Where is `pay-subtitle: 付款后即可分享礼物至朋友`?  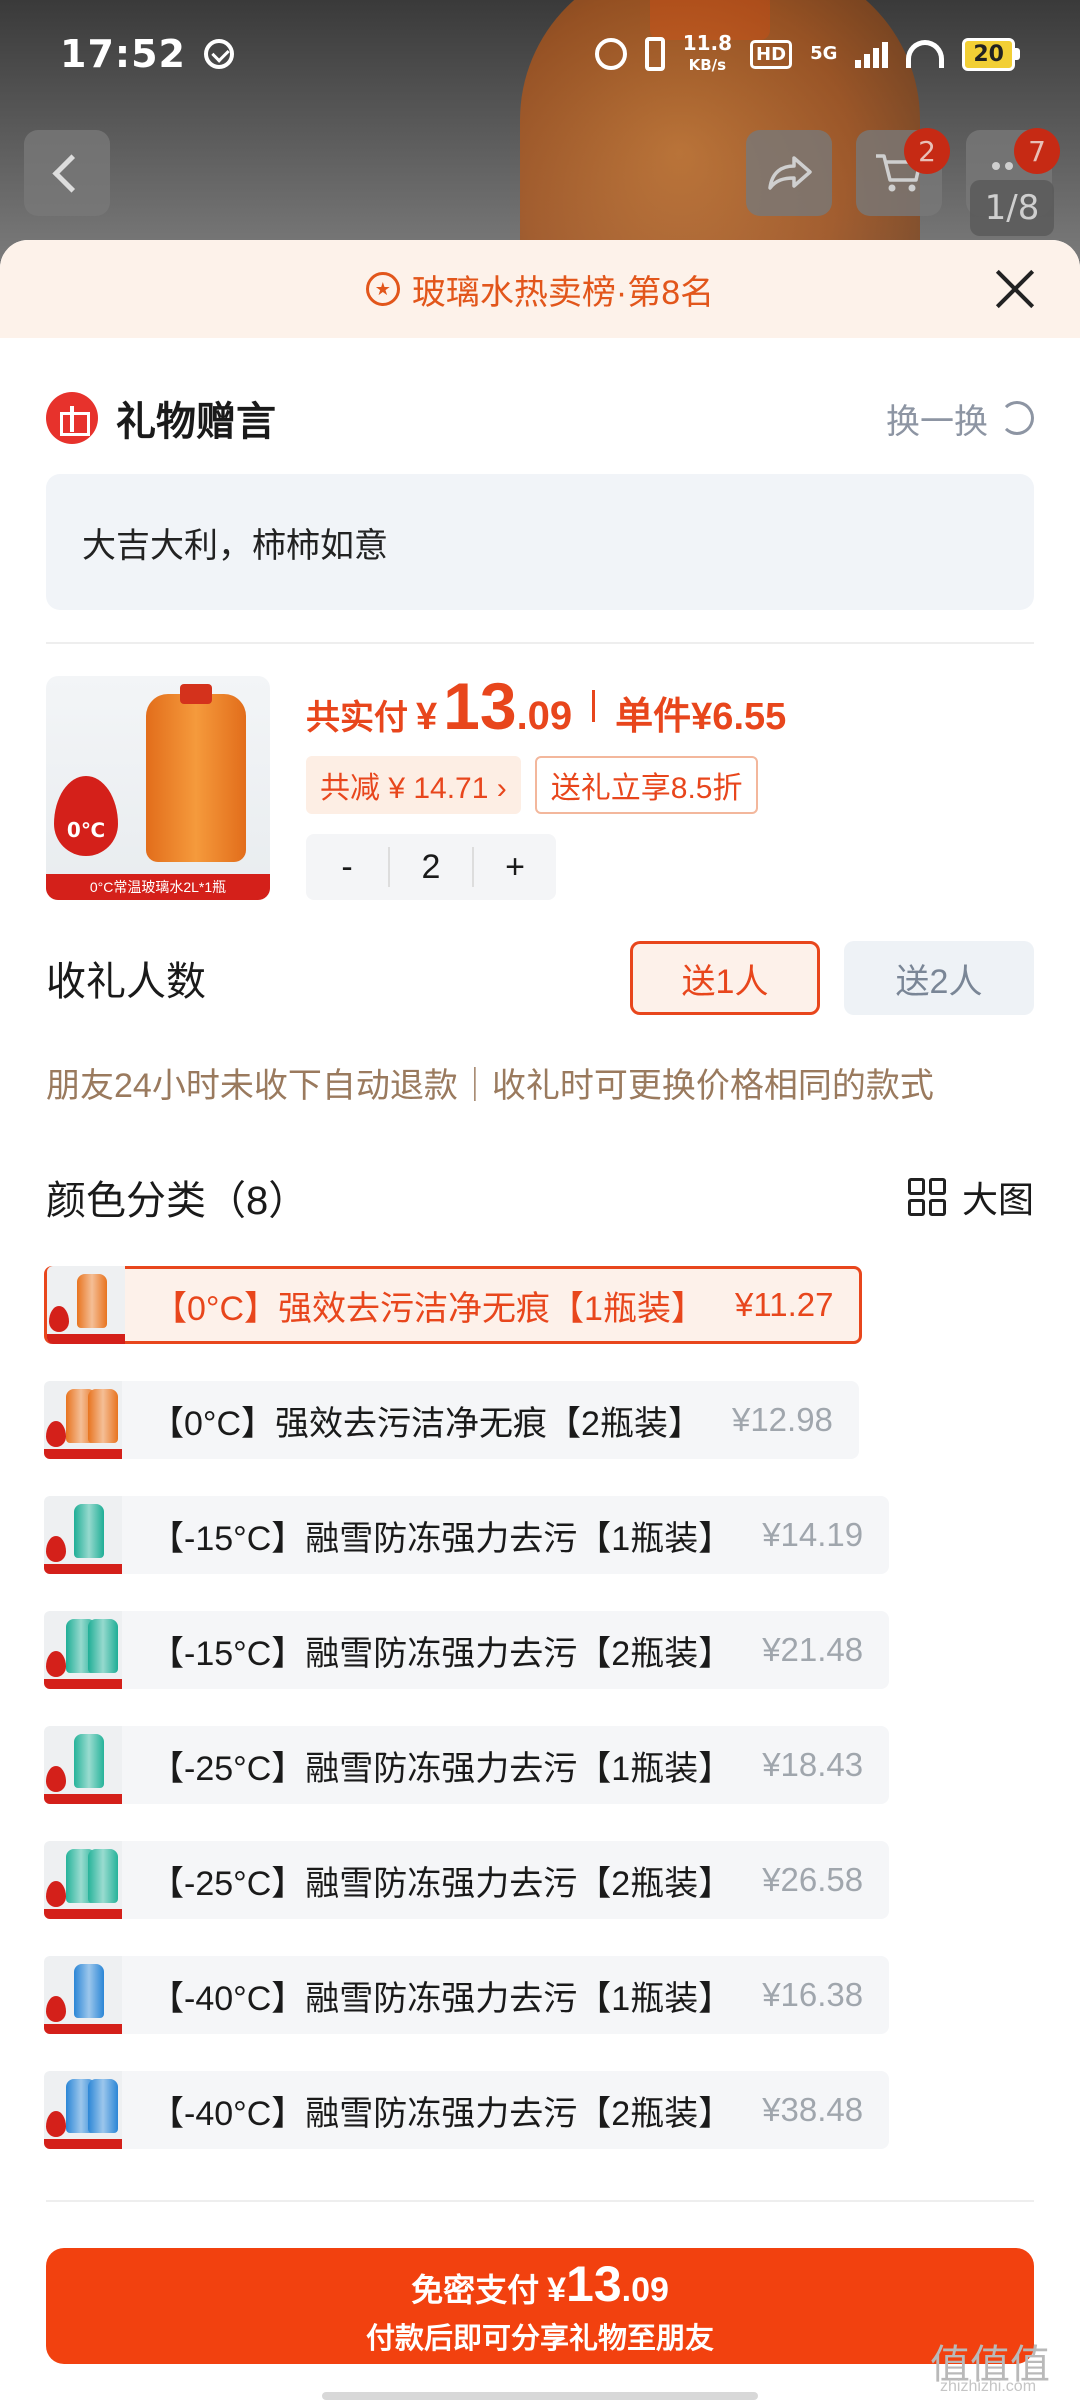
pay-subtitle: 付款后即可分享礼物至朋友 is located at coordinates (539, 2339).